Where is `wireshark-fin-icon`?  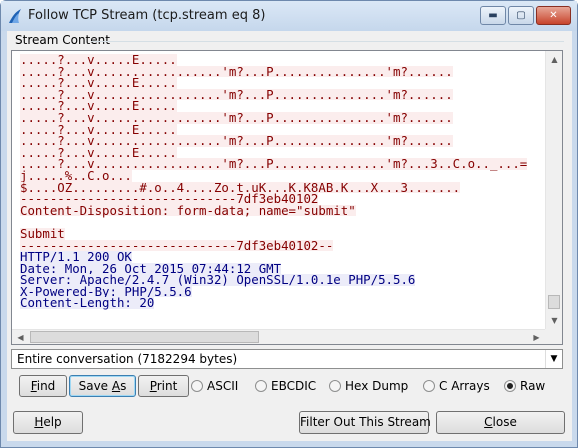 wireshark-fin-icon is located at coordinates (15, 16).